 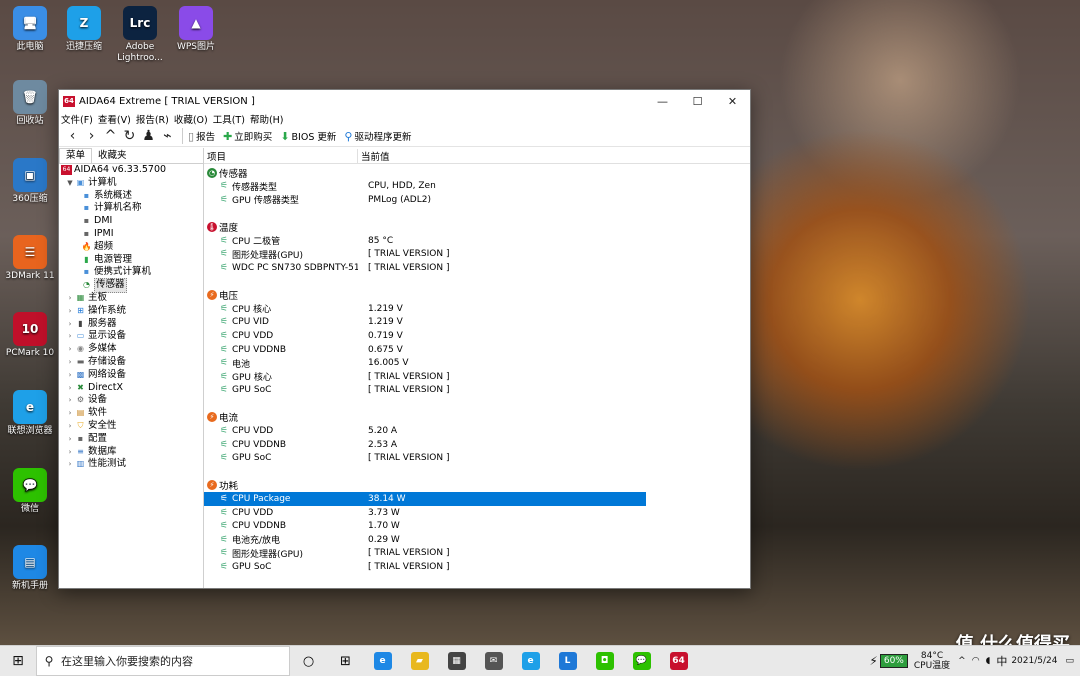 What do you see at coordinates (567, 661) in the screenshot?
I see `taskbar-app-lenovo-app: L` at bounding box center [567, 661].